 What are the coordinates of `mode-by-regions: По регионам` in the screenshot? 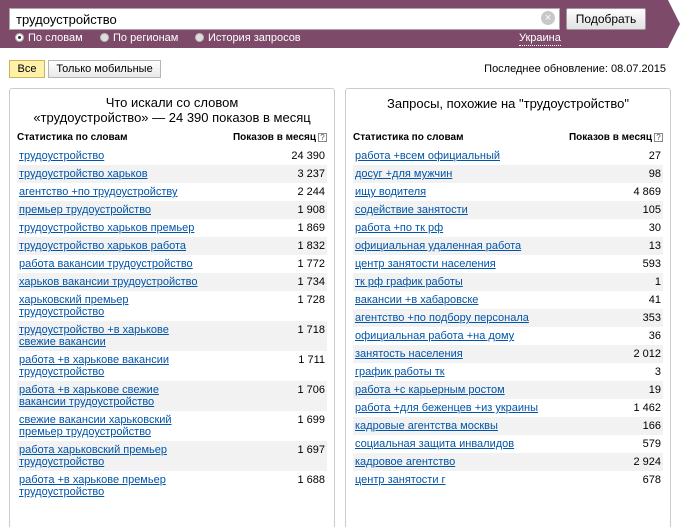 It's located at (139, 38).